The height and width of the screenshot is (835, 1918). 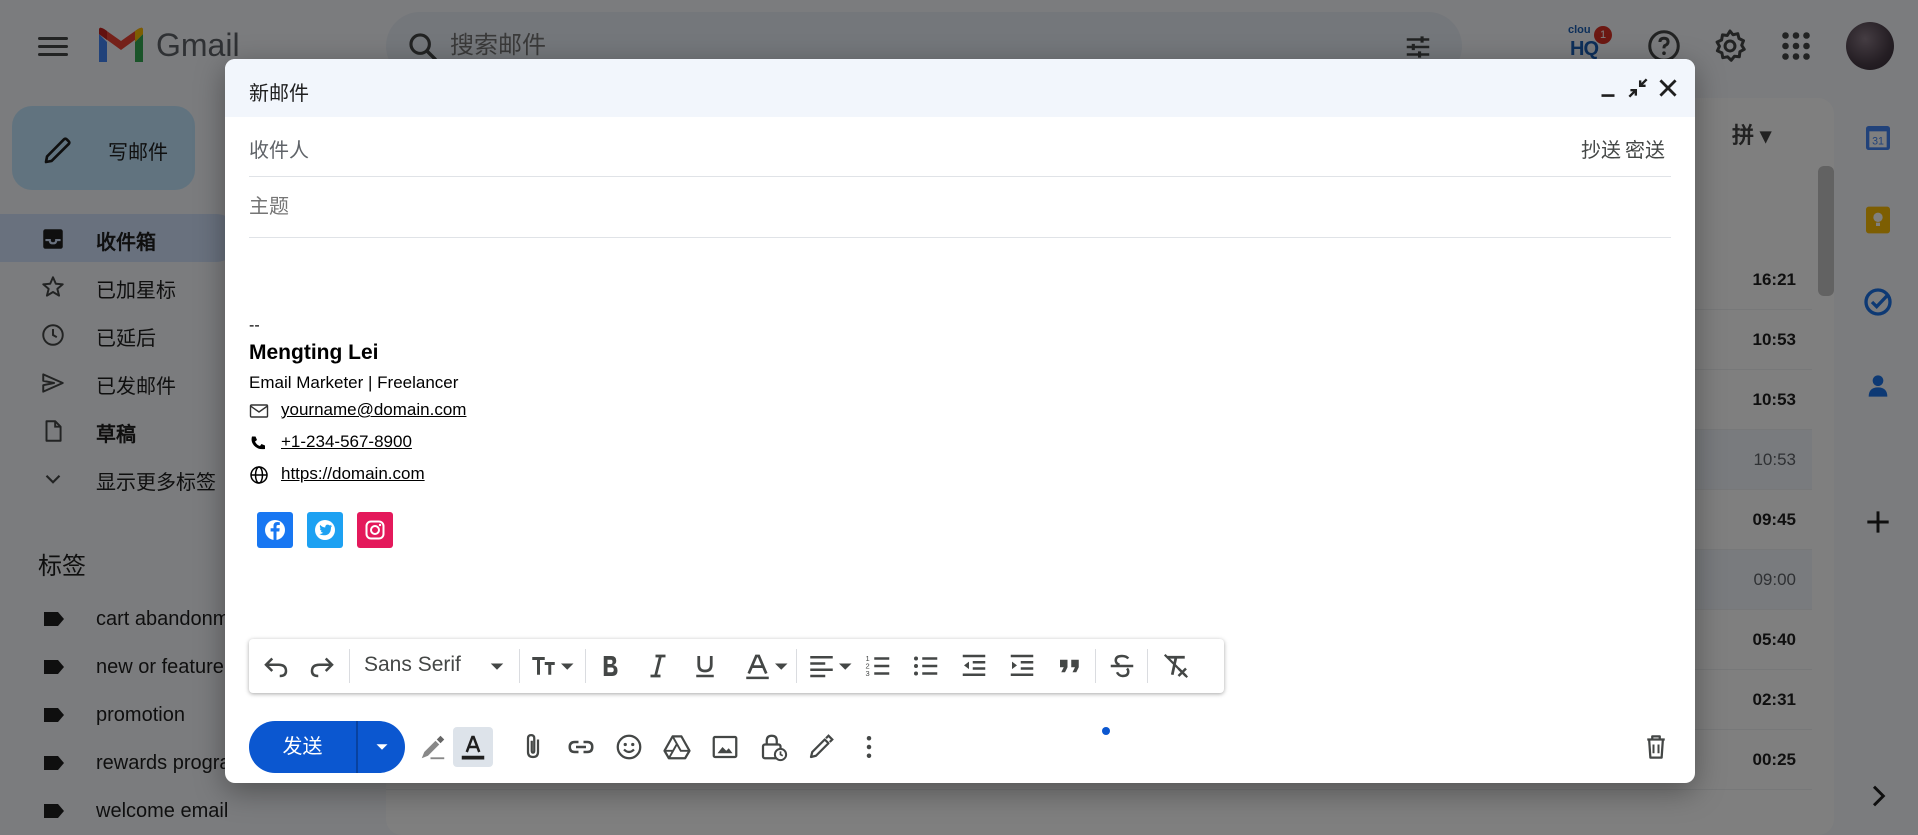 I want to click on signature-email-line: yourname@domain.com, so click(x=357, y=410).